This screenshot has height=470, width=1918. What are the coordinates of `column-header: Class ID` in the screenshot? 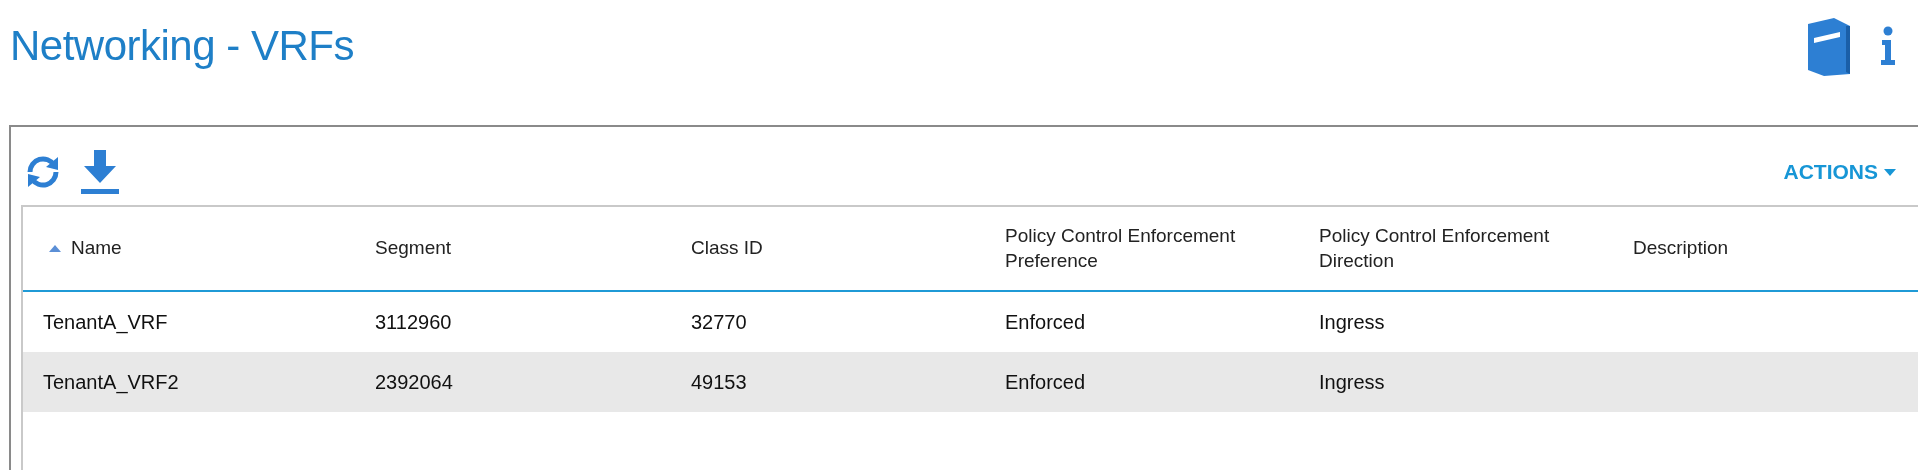 It's located at (727, 248).